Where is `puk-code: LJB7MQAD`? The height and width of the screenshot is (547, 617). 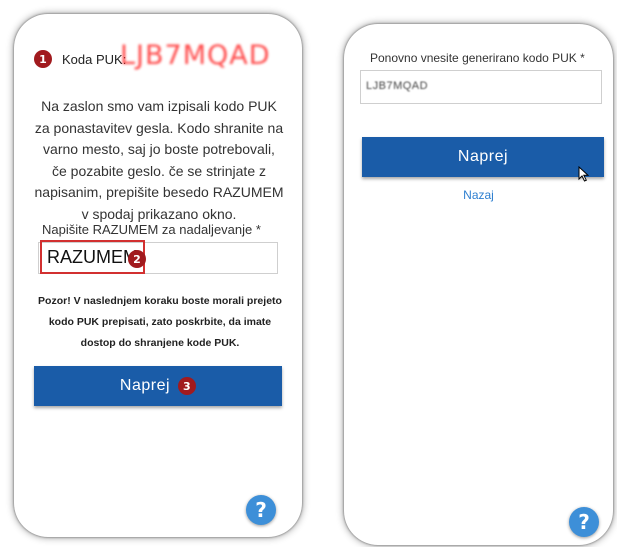
puk-code: LJB7MQAD is located at coordinates (195, 55).